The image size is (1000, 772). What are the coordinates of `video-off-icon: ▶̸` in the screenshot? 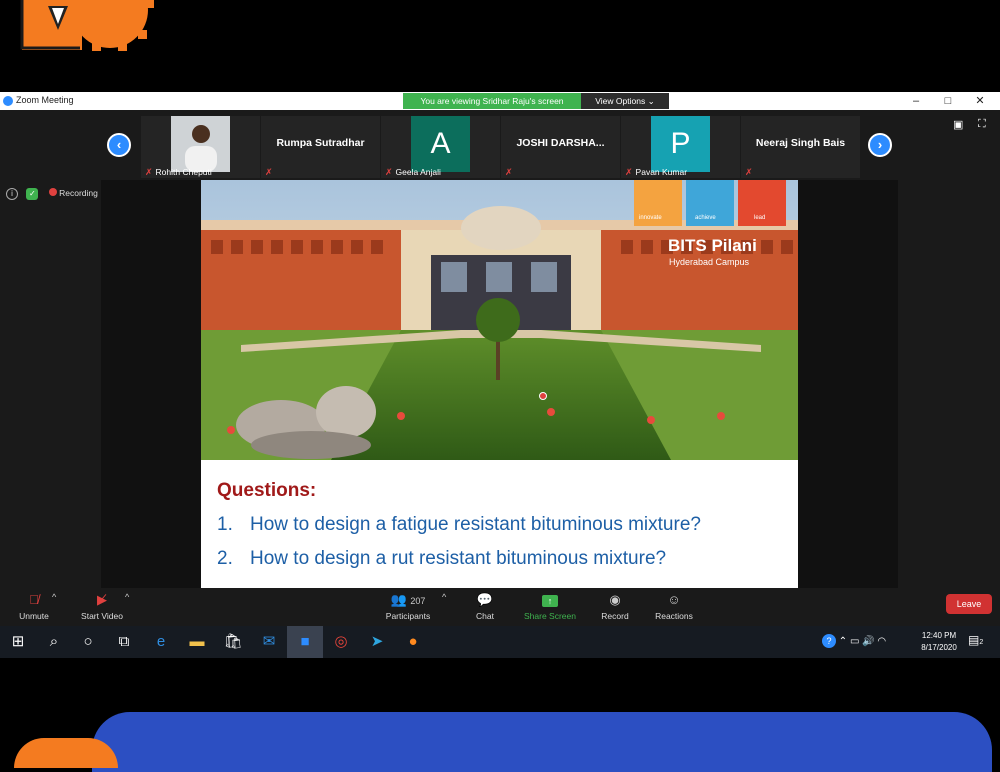 It's located at (102, 599).